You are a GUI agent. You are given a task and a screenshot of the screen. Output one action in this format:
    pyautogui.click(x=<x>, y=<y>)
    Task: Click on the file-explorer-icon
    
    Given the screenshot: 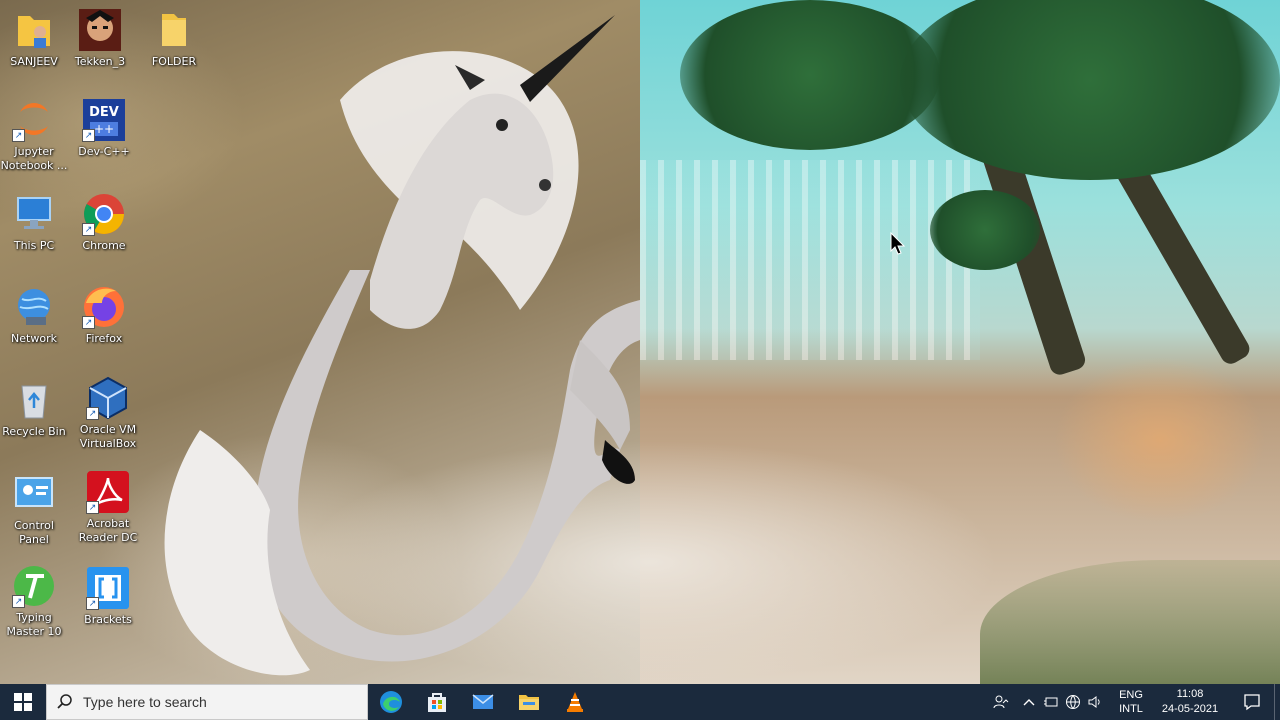 What is the action you would take?
    pyautogui.click(x=529, y=702)
    